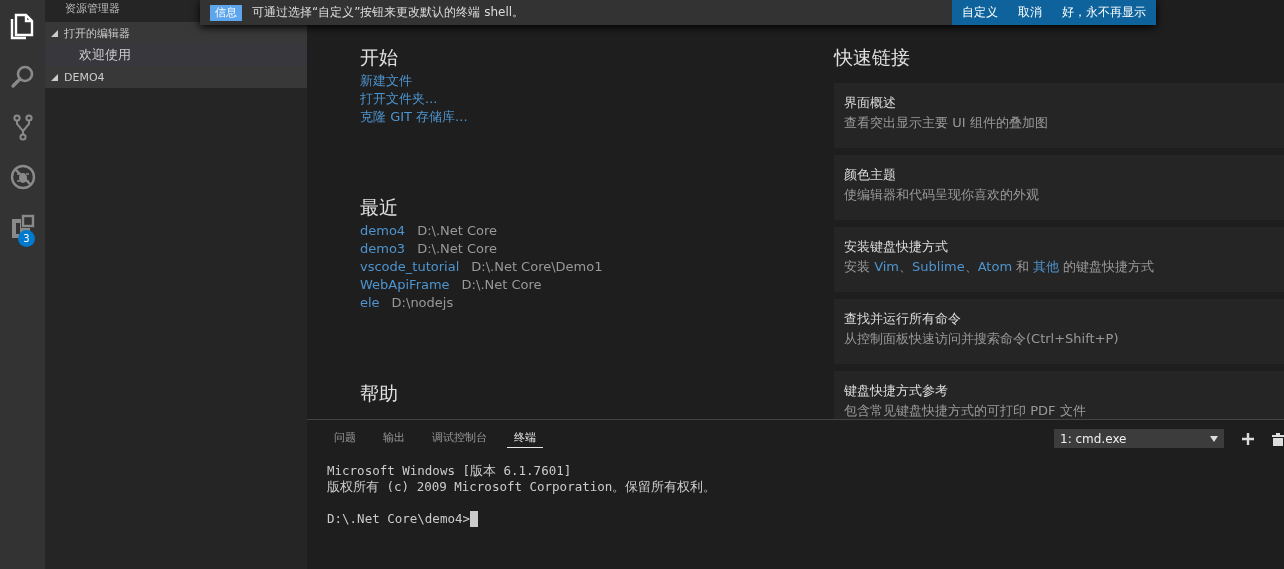 This screenshot has width=1284, height=569. I want to click on info-badge: 信息, so click(226, 12).